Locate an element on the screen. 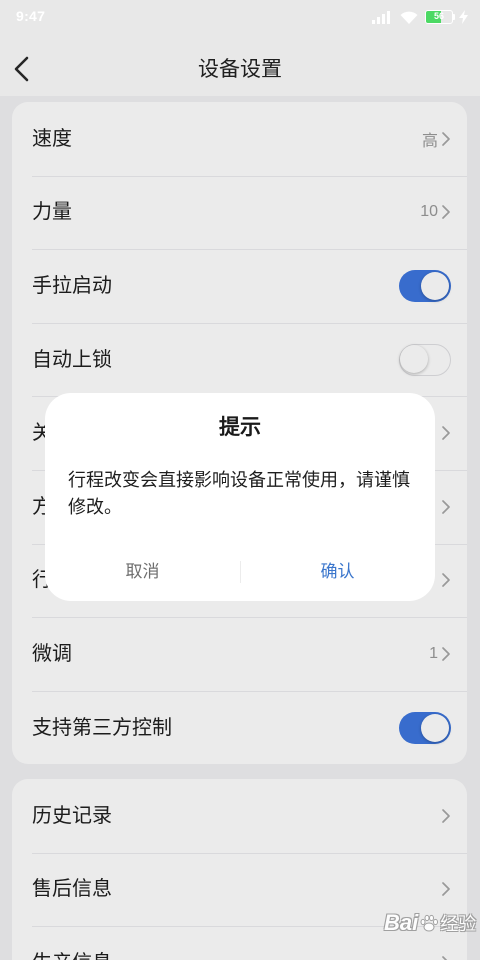 The image size is (480, 960). battery-level-text: 56 is located at coordinates (438, 16).